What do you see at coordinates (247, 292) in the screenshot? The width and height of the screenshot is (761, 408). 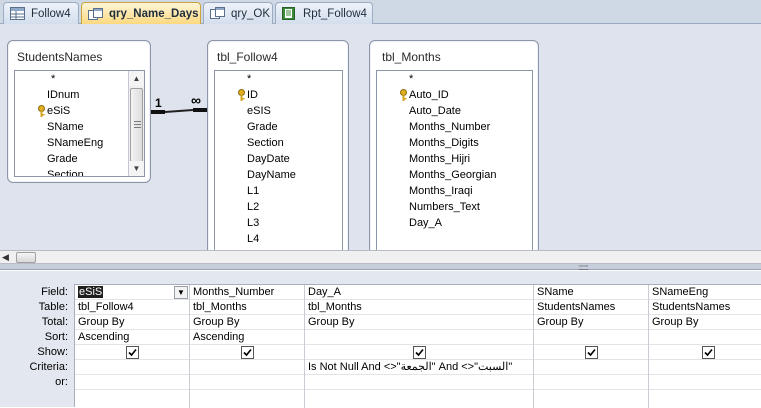 I see `field-cell: Months_Number` at bounding box center [247, 292].